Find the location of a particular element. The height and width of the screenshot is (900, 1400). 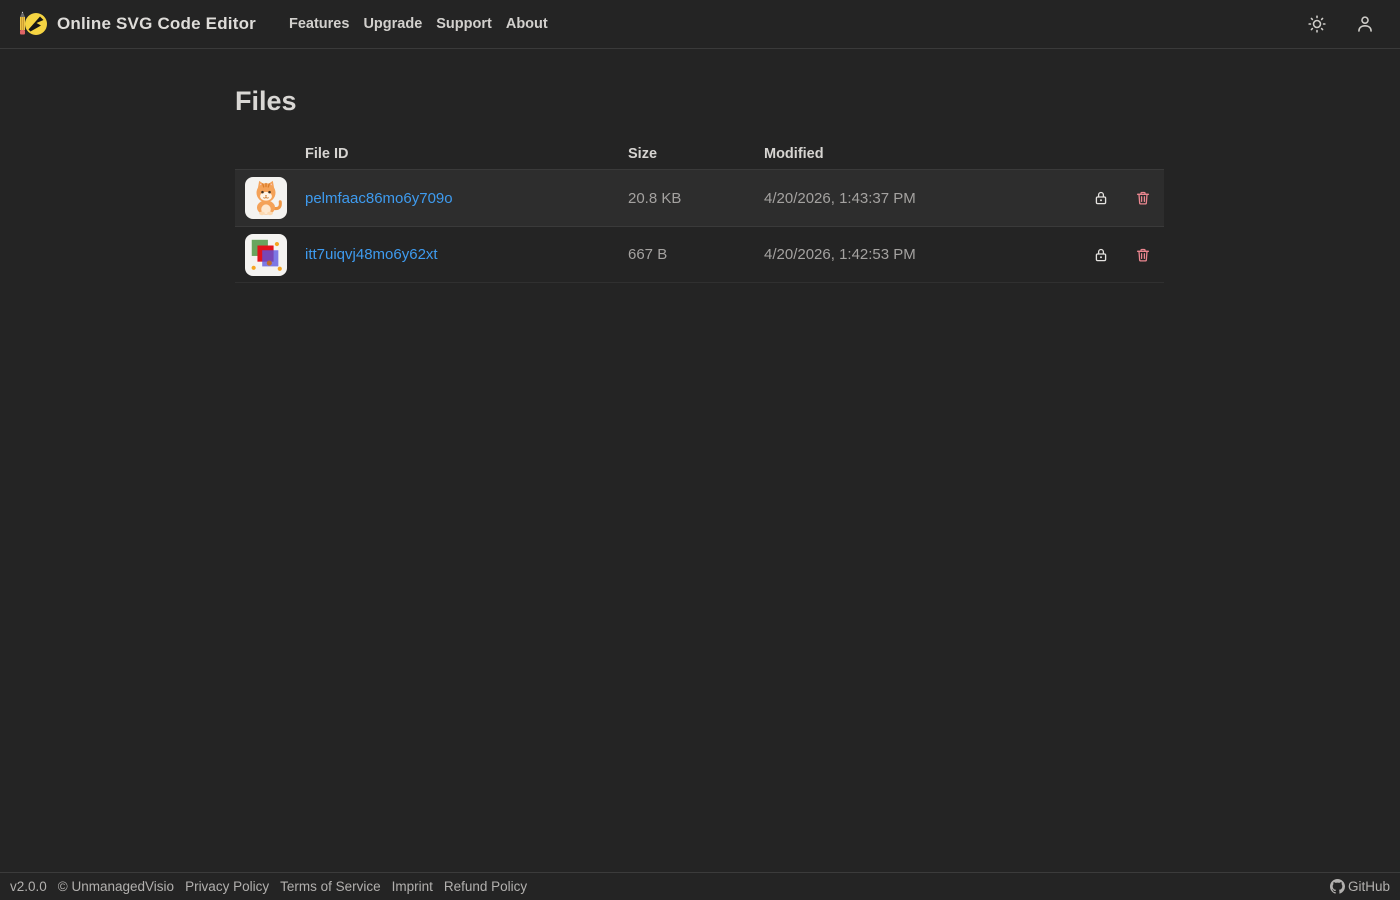

file-thumbnail-squares is located at coordinates (266, 254).